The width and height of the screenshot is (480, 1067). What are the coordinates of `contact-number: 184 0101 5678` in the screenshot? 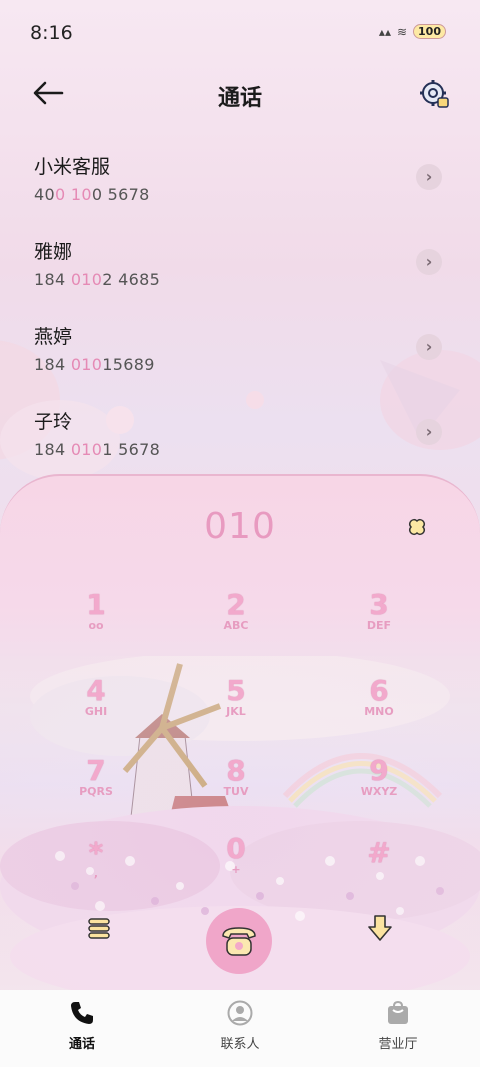 It's located at (97, 449).